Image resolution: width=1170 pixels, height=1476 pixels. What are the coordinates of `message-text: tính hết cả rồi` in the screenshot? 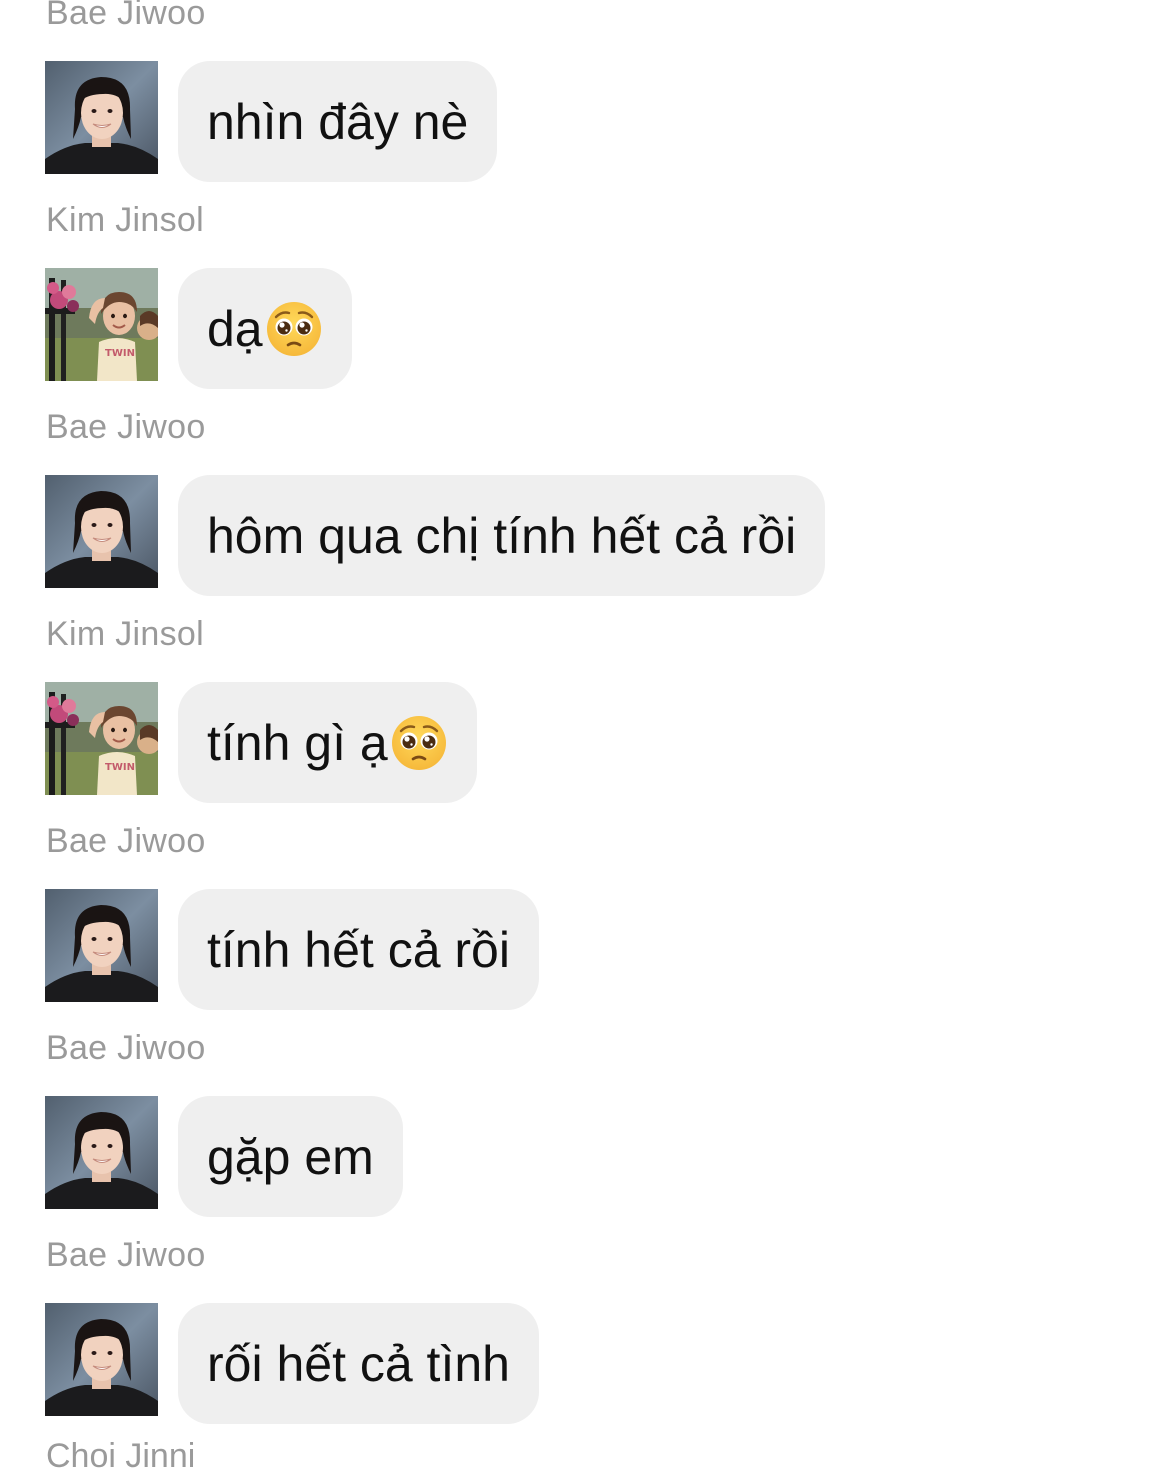 It's located at (358, 949).